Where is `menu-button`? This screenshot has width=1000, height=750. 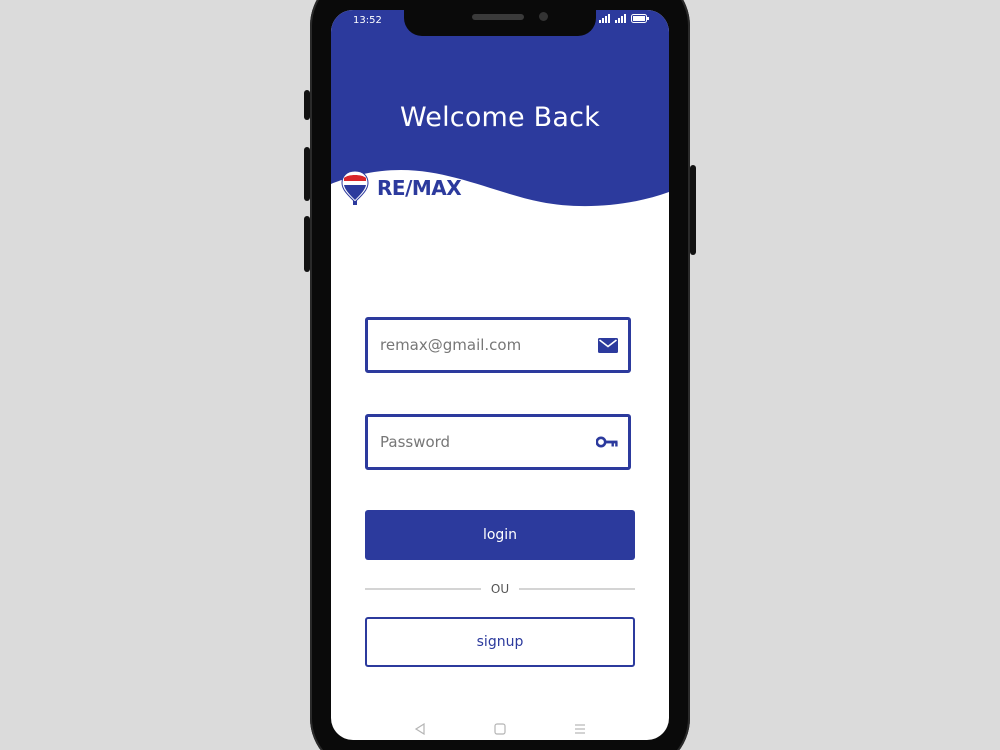
menu-button is located at coordinates (580, 729).